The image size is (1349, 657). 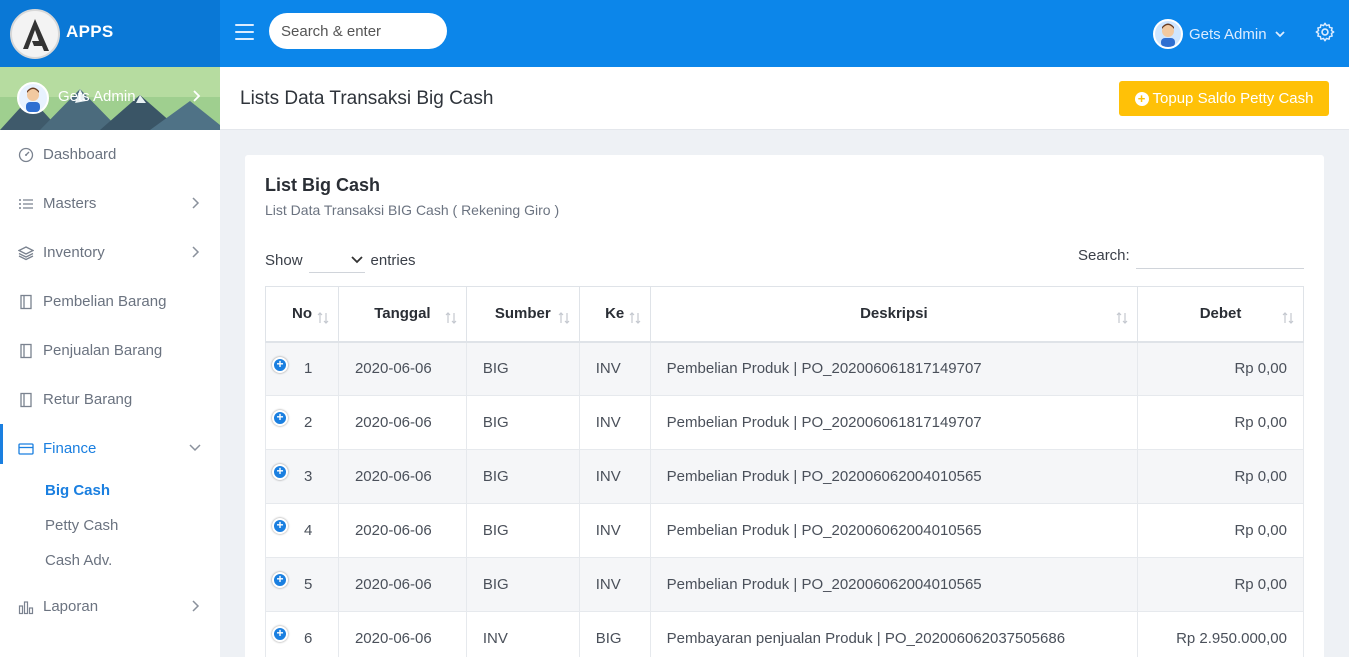 What do you see at coordinates (302, 368) in the screenshot?
I see `cell-no: +1` at bounding box center [302, 368].